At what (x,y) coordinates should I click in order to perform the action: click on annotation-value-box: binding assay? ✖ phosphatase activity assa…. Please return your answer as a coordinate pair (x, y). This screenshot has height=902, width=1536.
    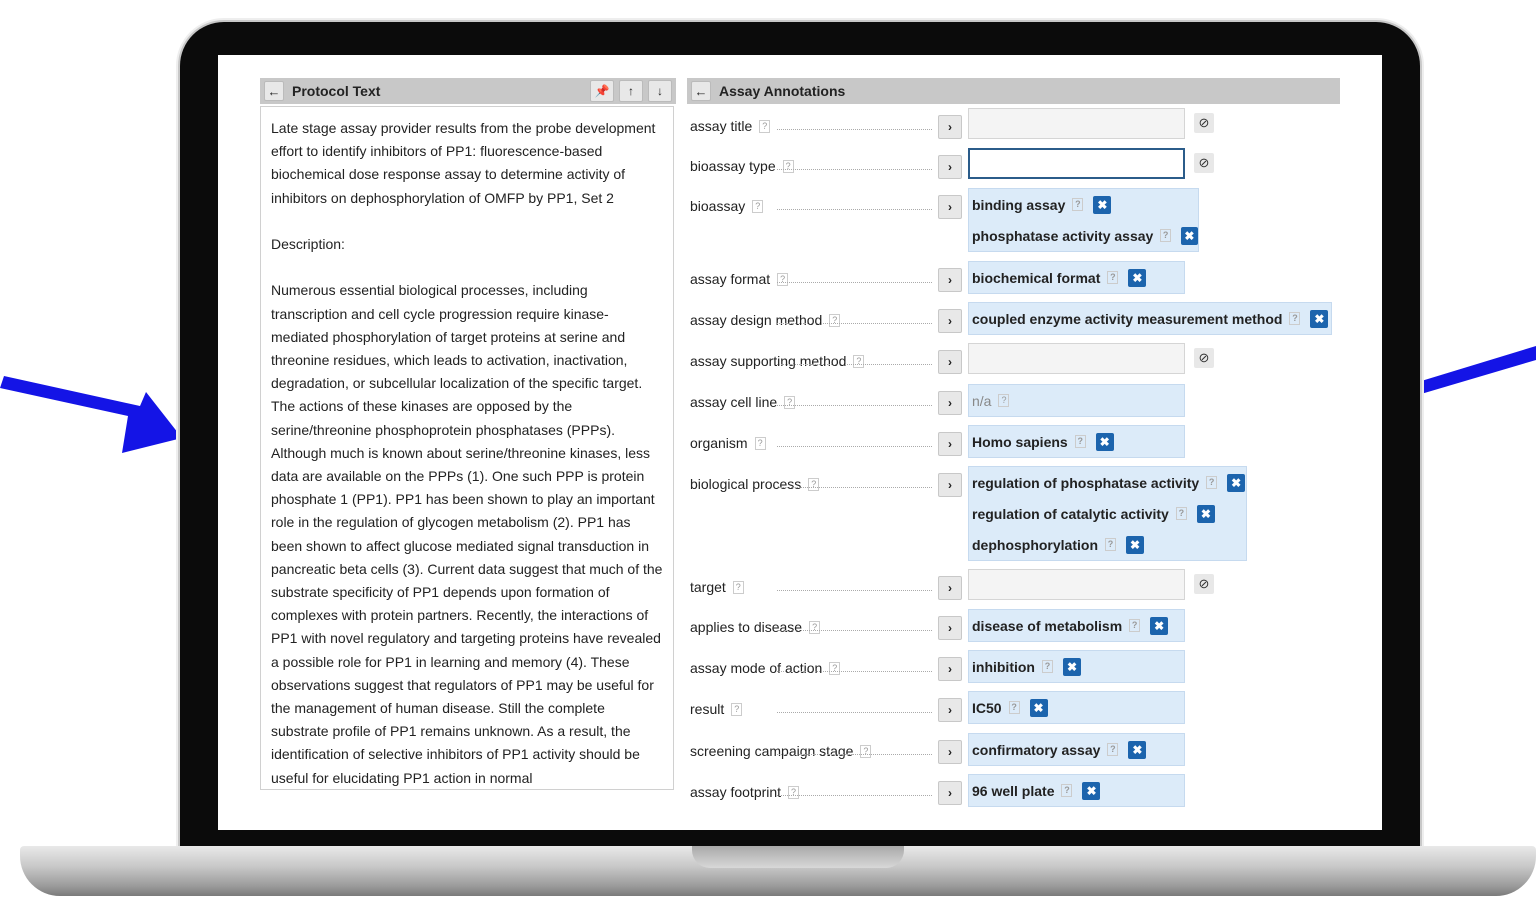
    Looking at the image, I should click on (1083, 220).